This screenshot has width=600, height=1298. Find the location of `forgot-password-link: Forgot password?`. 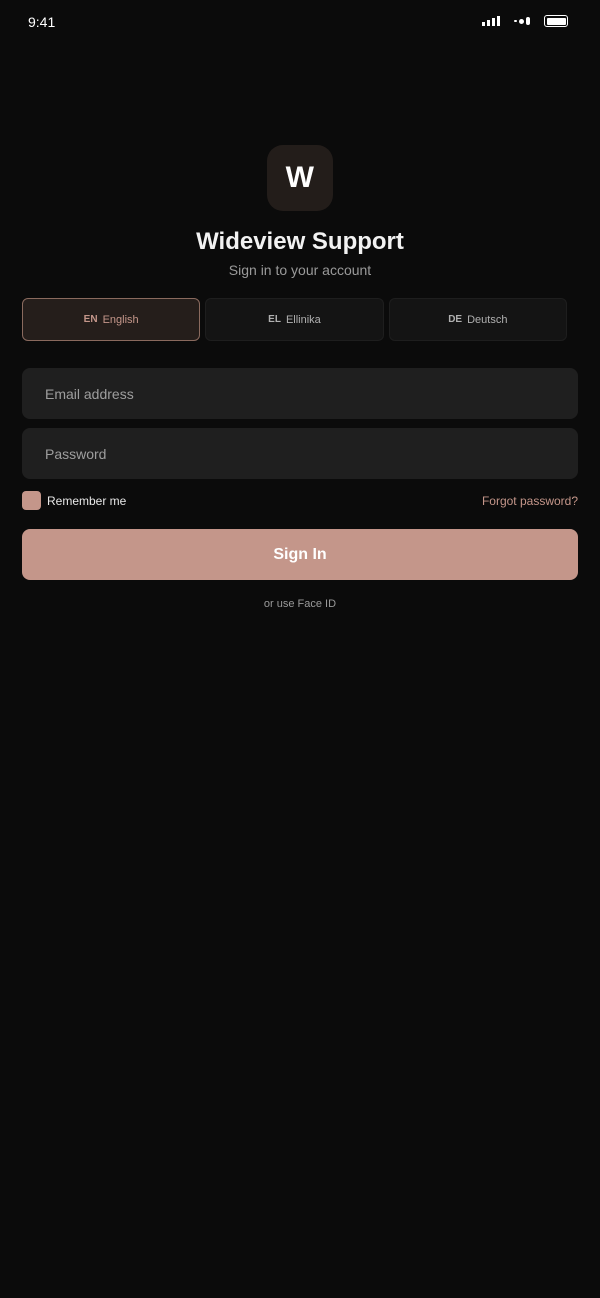

forgot-password-link: Forgot password? is located at coordinates (530, 501).